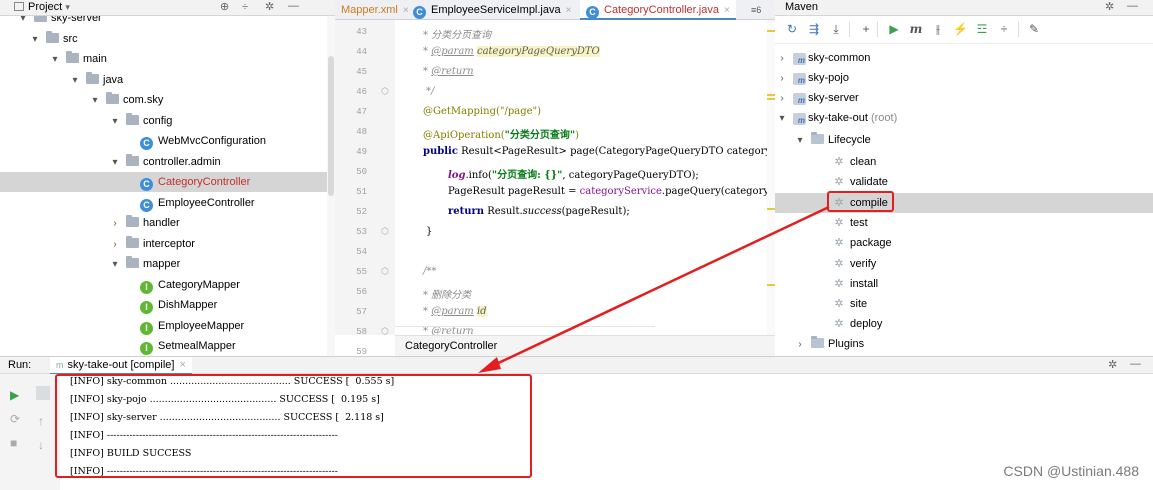 Image resolution: width=1153 pixels, height=490 pixels. Describe the element at coordinates (964, 162) in the screenshot. I see `lifecycle-phase-clean: ✲ clean` at that location.